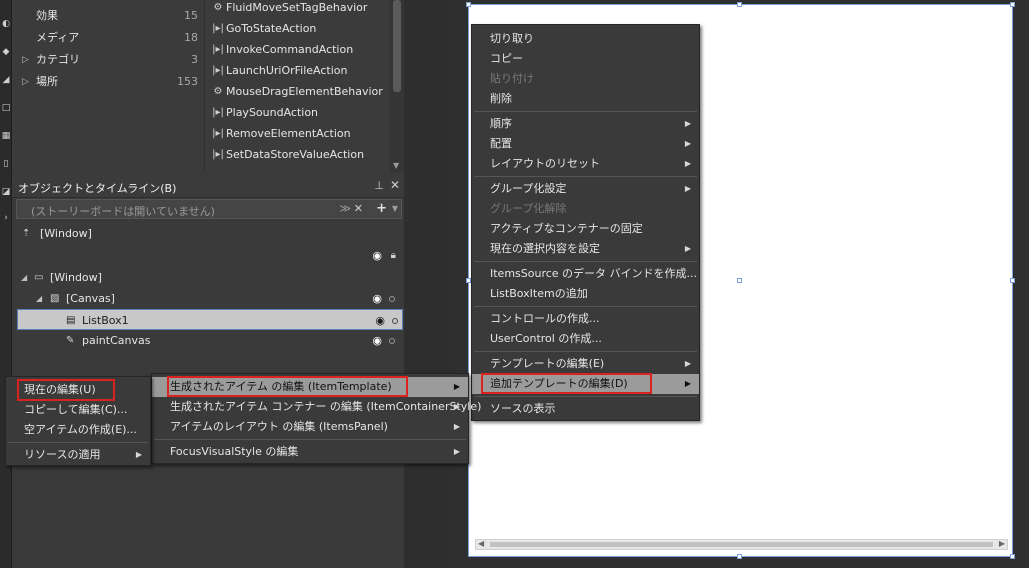 This screenshot has width=1029, height=568. Describe the element at coordinates (1002, 543) in the screenshot. I see `scroll-right-icon: ▶` at that location.